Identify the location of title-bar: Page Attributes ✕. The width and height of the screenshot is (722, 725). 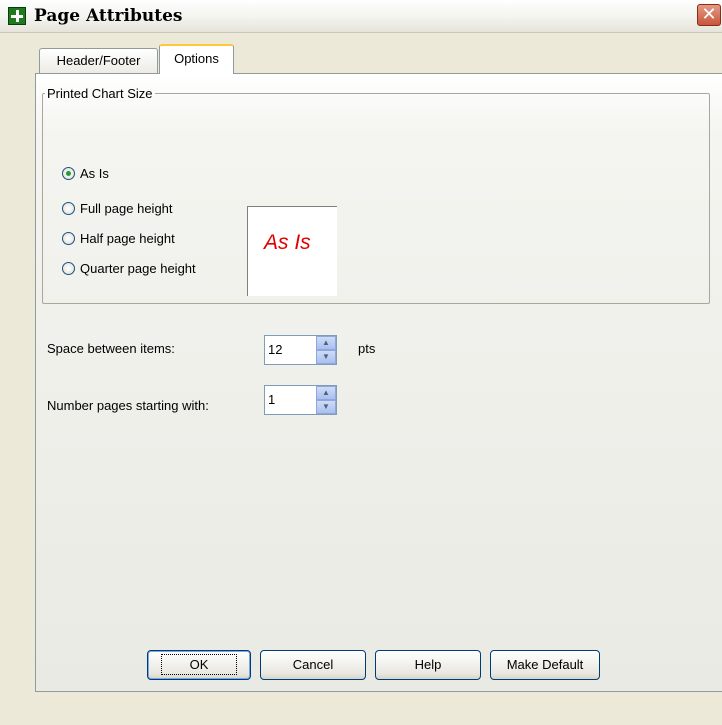
(361, 16).